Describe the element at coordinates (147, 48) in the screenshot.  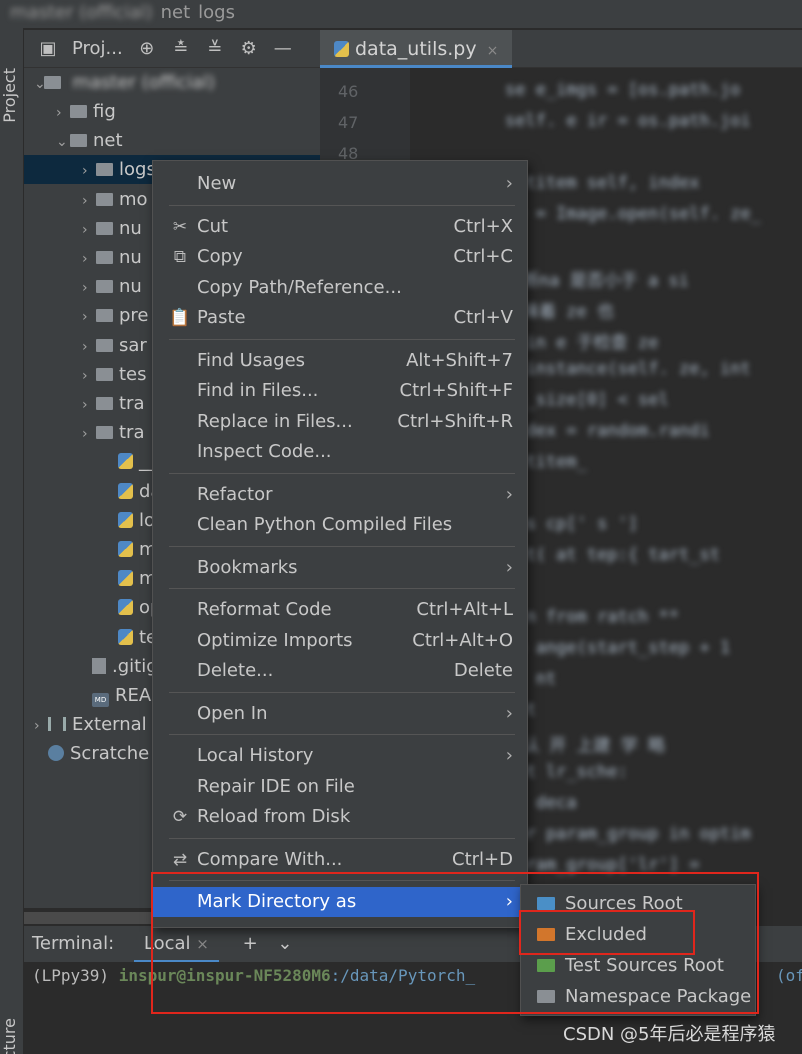
I see `locate-icon: ⊕` at that location.